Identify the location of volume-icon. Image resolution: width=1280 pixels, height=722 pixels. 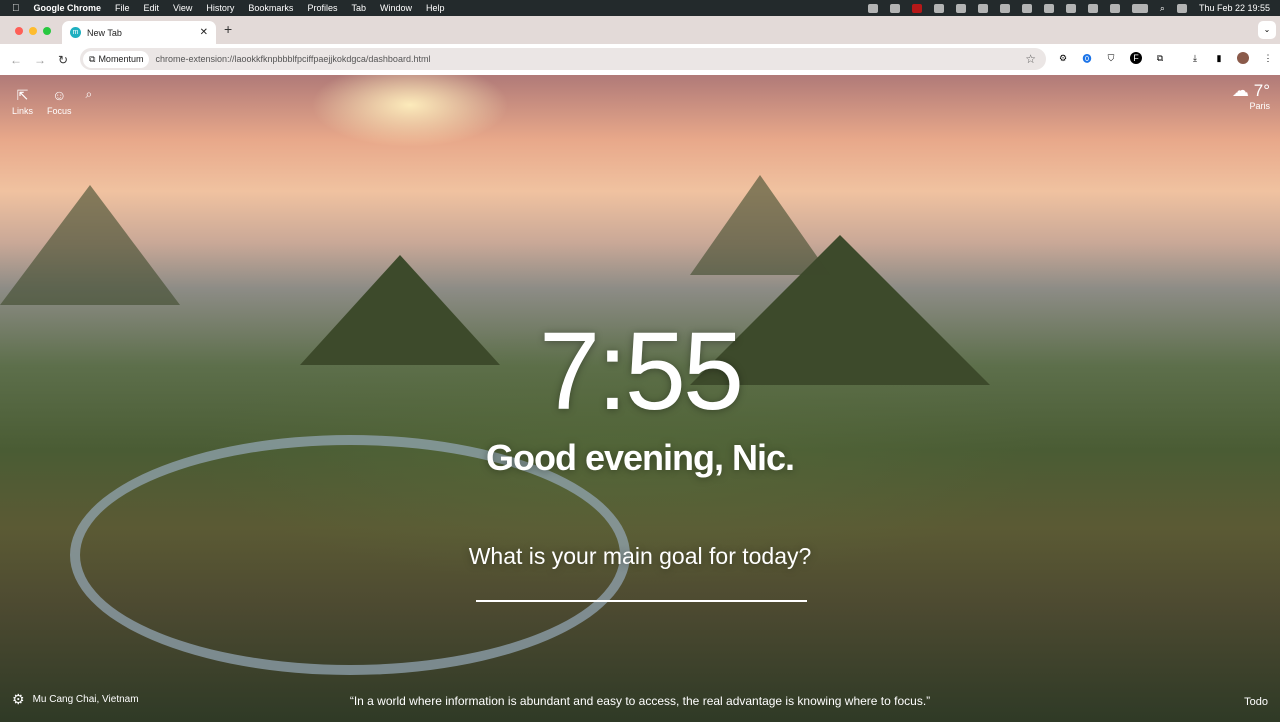
(1070, 8).